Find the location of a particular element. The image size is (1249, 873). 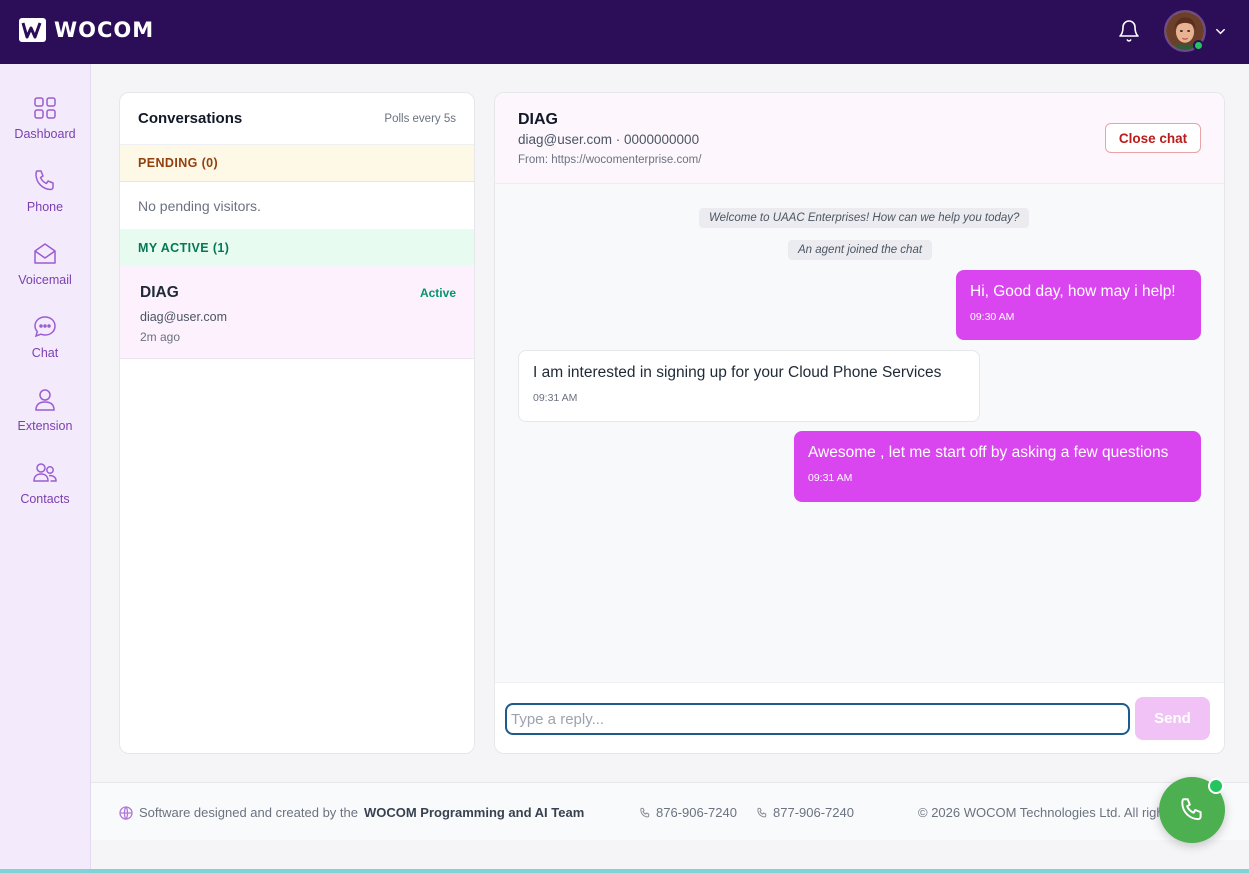

sidebar-item-label: Phone is located at coordinates (45, 207).